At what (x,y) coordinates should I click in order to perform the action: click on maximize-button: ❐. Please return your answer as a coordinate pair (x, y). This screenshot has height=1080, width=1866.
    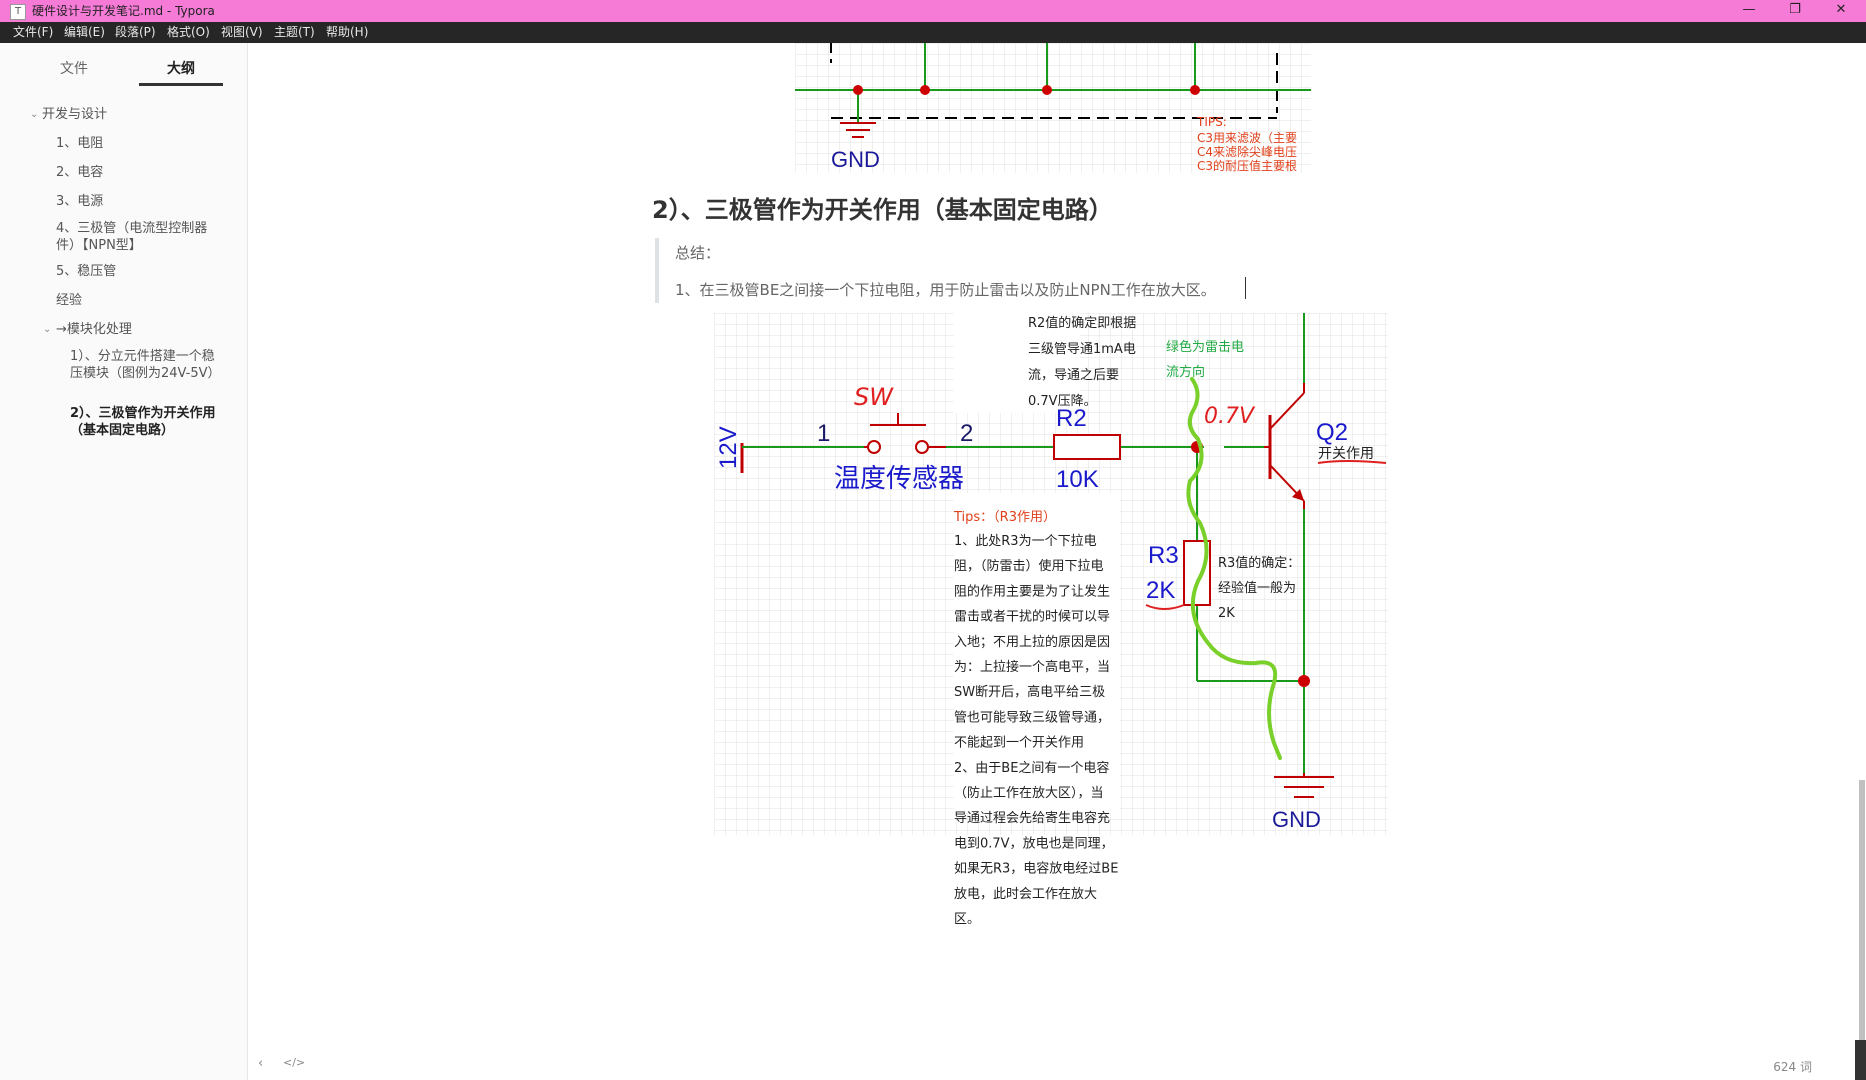
    Looking at the image, I should click on (1795, 11).